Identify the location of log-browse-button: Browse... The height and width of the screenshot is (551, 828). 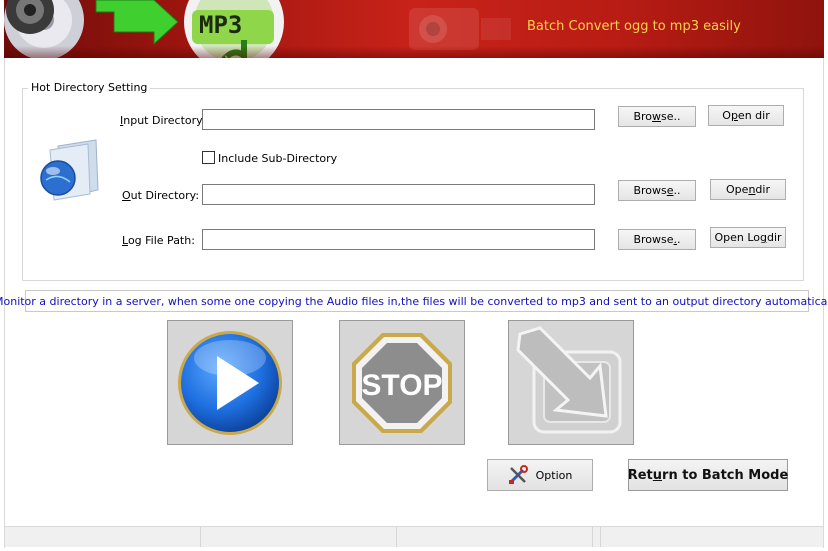
(657, 239).